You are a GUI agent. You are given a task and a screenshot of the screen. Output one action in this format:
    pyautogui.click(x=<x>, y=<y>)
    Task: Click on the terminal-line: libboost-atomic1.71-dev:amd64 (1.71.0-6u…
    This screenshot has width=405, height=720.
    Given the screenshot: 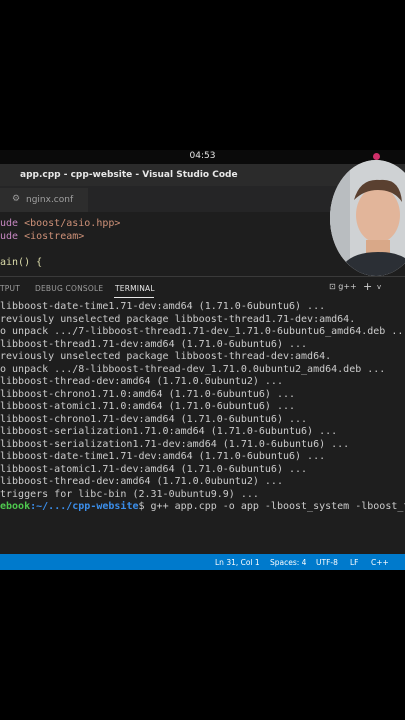 What is the action you would take?
    pyautogui.click(x=154, y=469)
    